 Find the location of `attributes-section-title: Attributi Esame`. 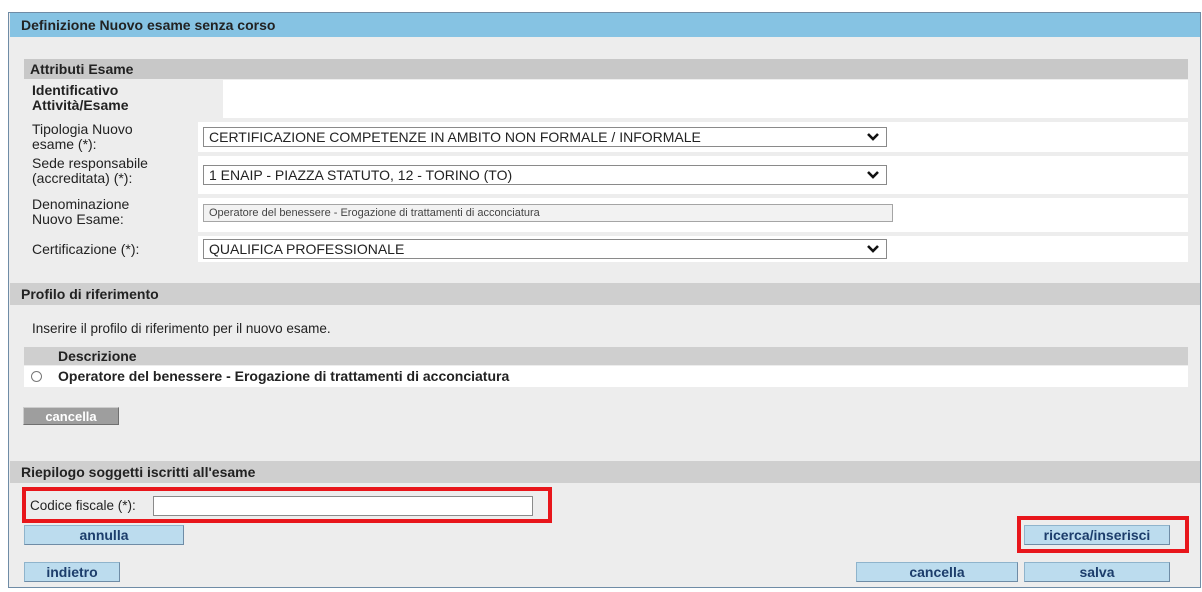

attributes-section-title: Attributi Esame is located at coordinates (606, 69).